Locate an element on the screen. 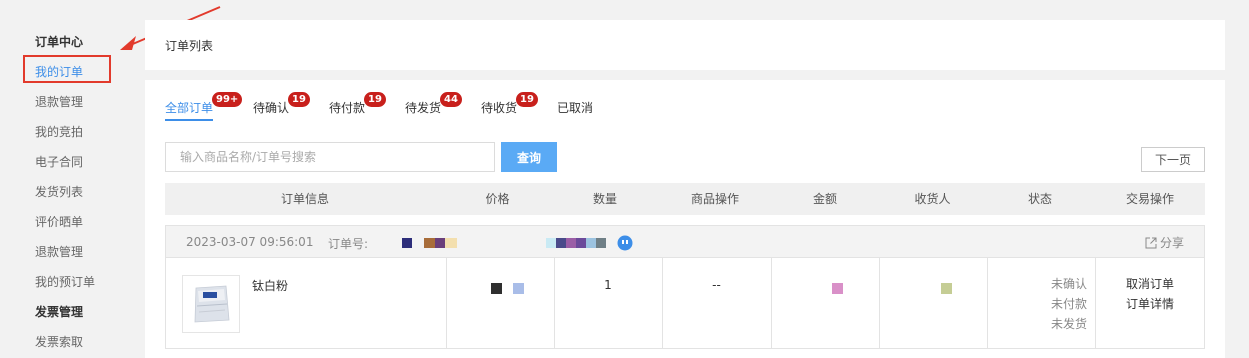  status-unshipped: 未发货 is located at coordinates (1068, 324).